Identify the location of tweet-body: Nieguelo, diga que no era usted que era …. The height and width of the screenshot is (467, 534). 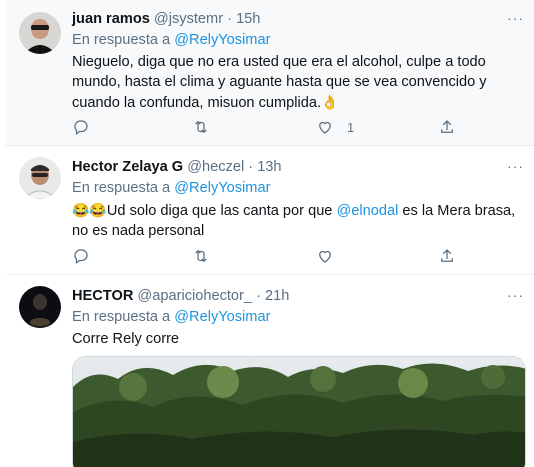
(279, 82).